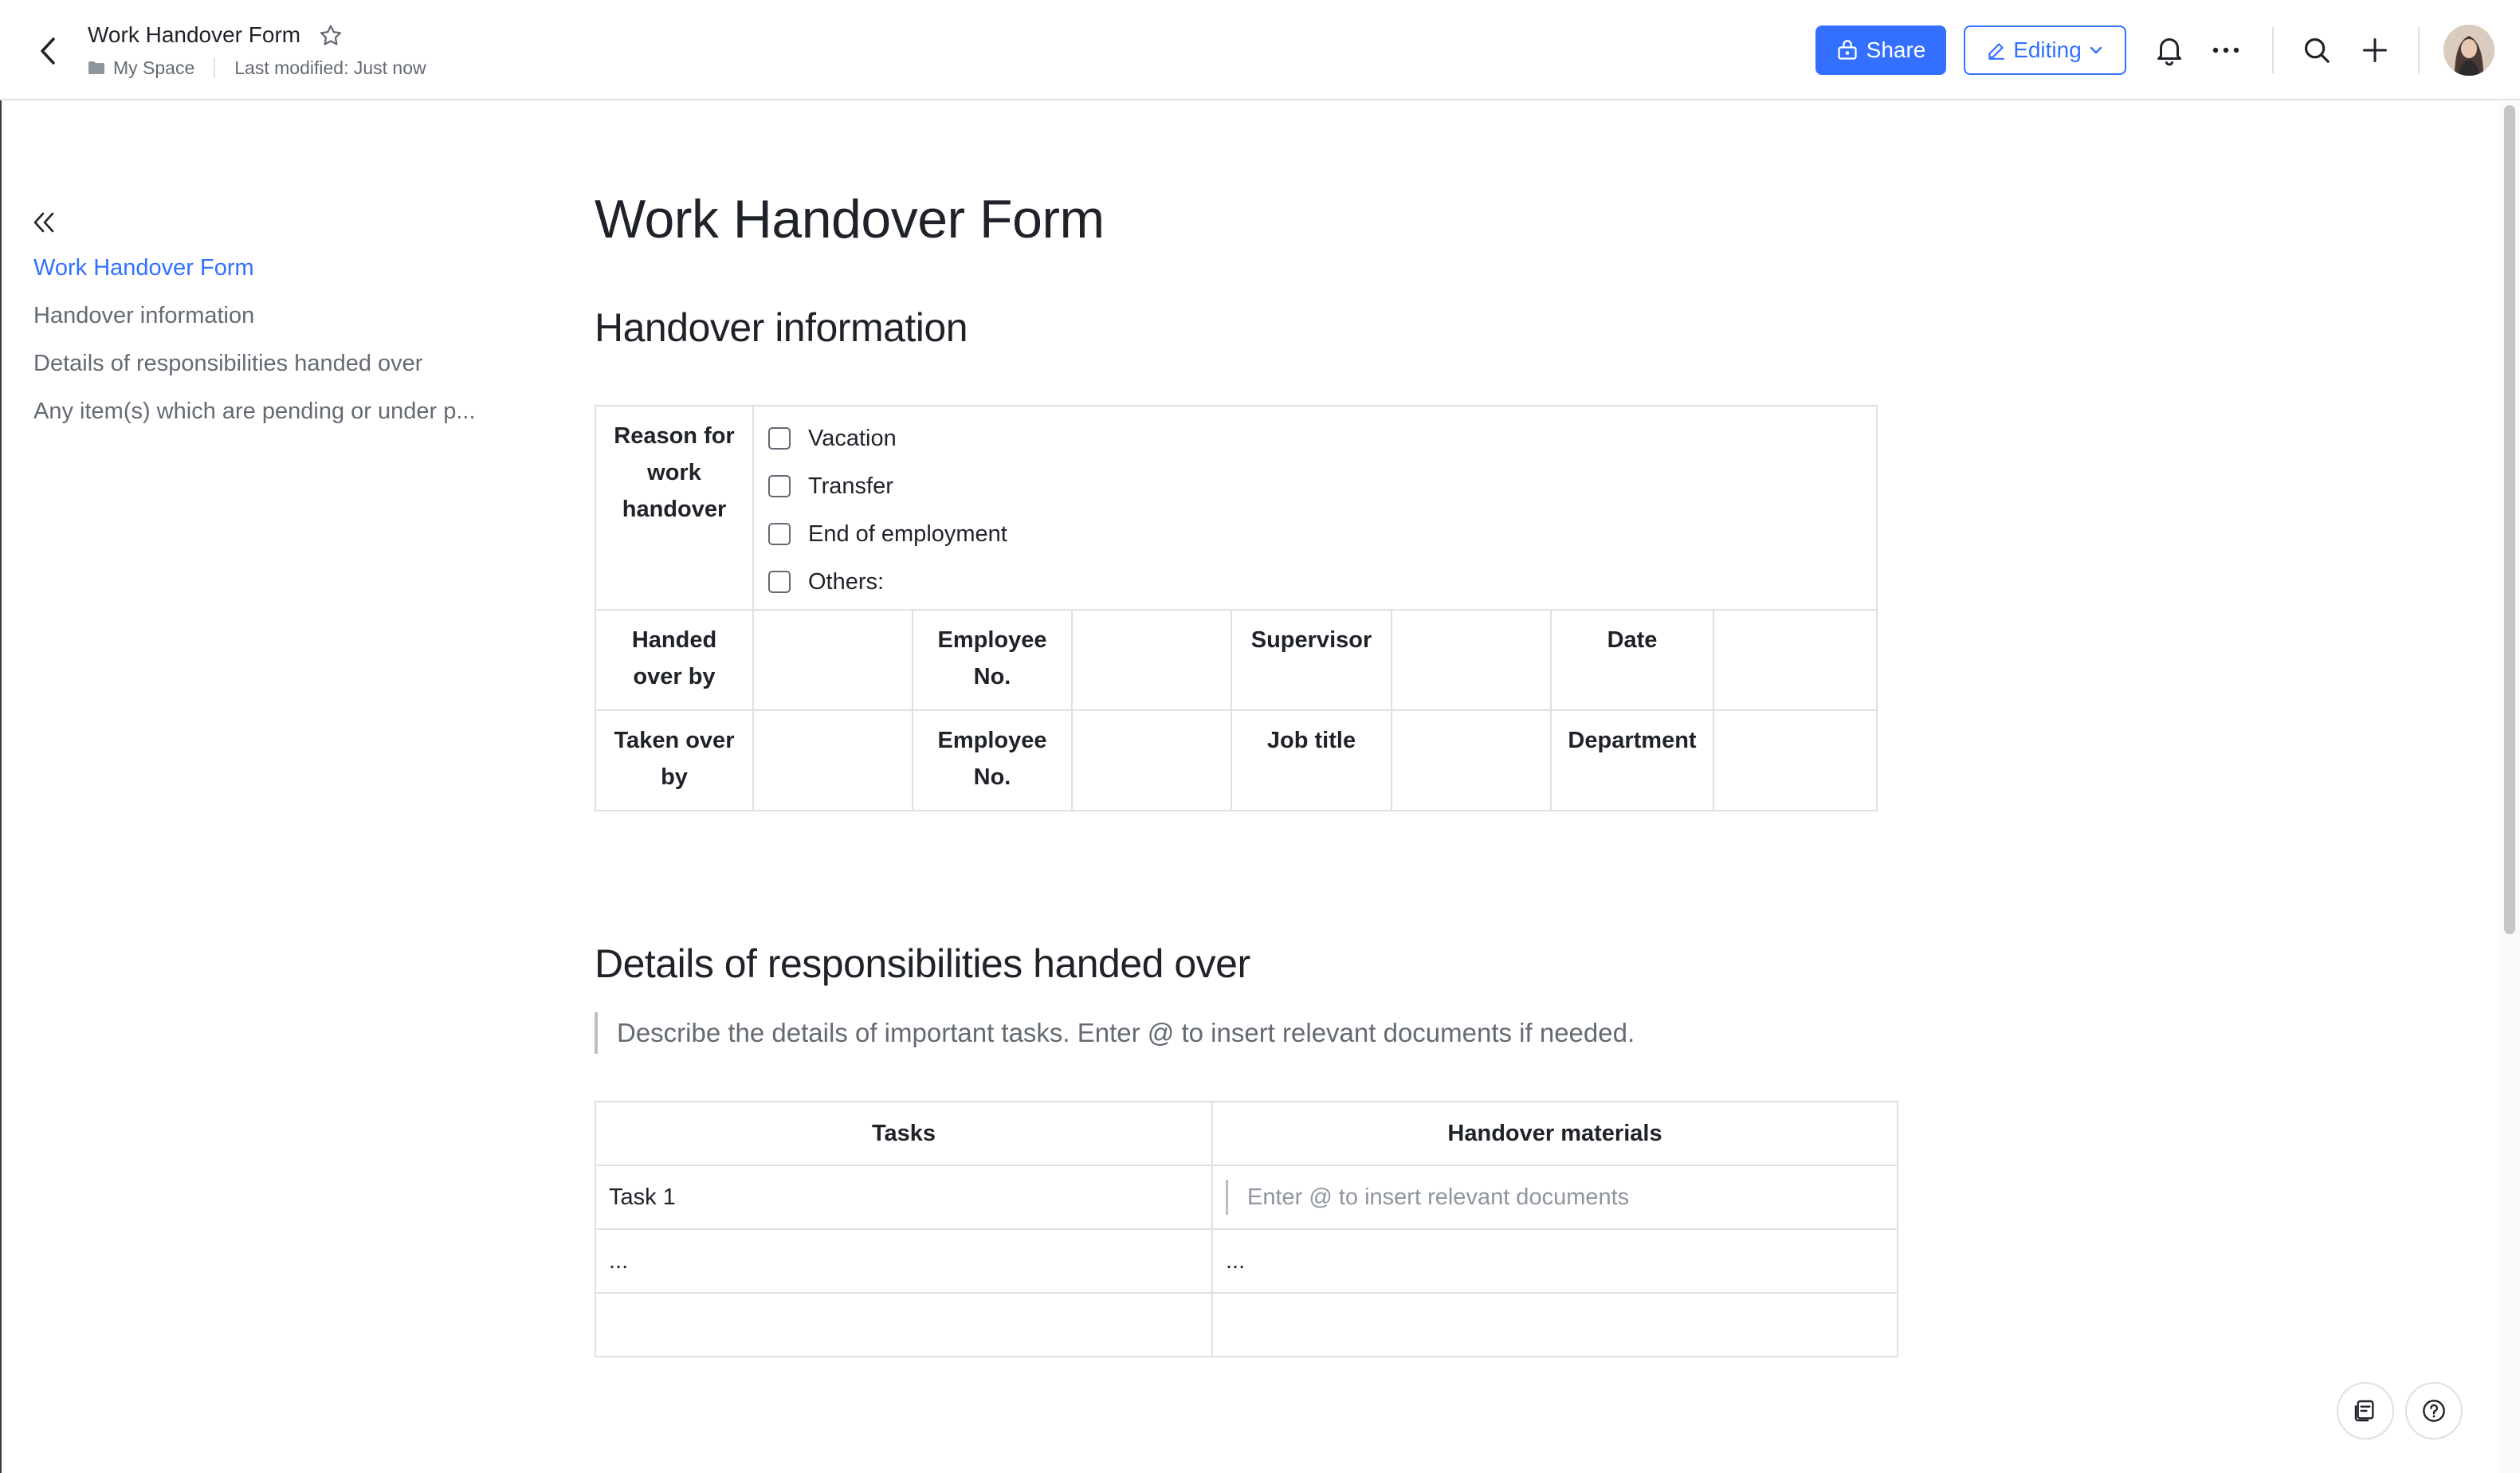  I want to click on notifications-button, so click(2169, 50).